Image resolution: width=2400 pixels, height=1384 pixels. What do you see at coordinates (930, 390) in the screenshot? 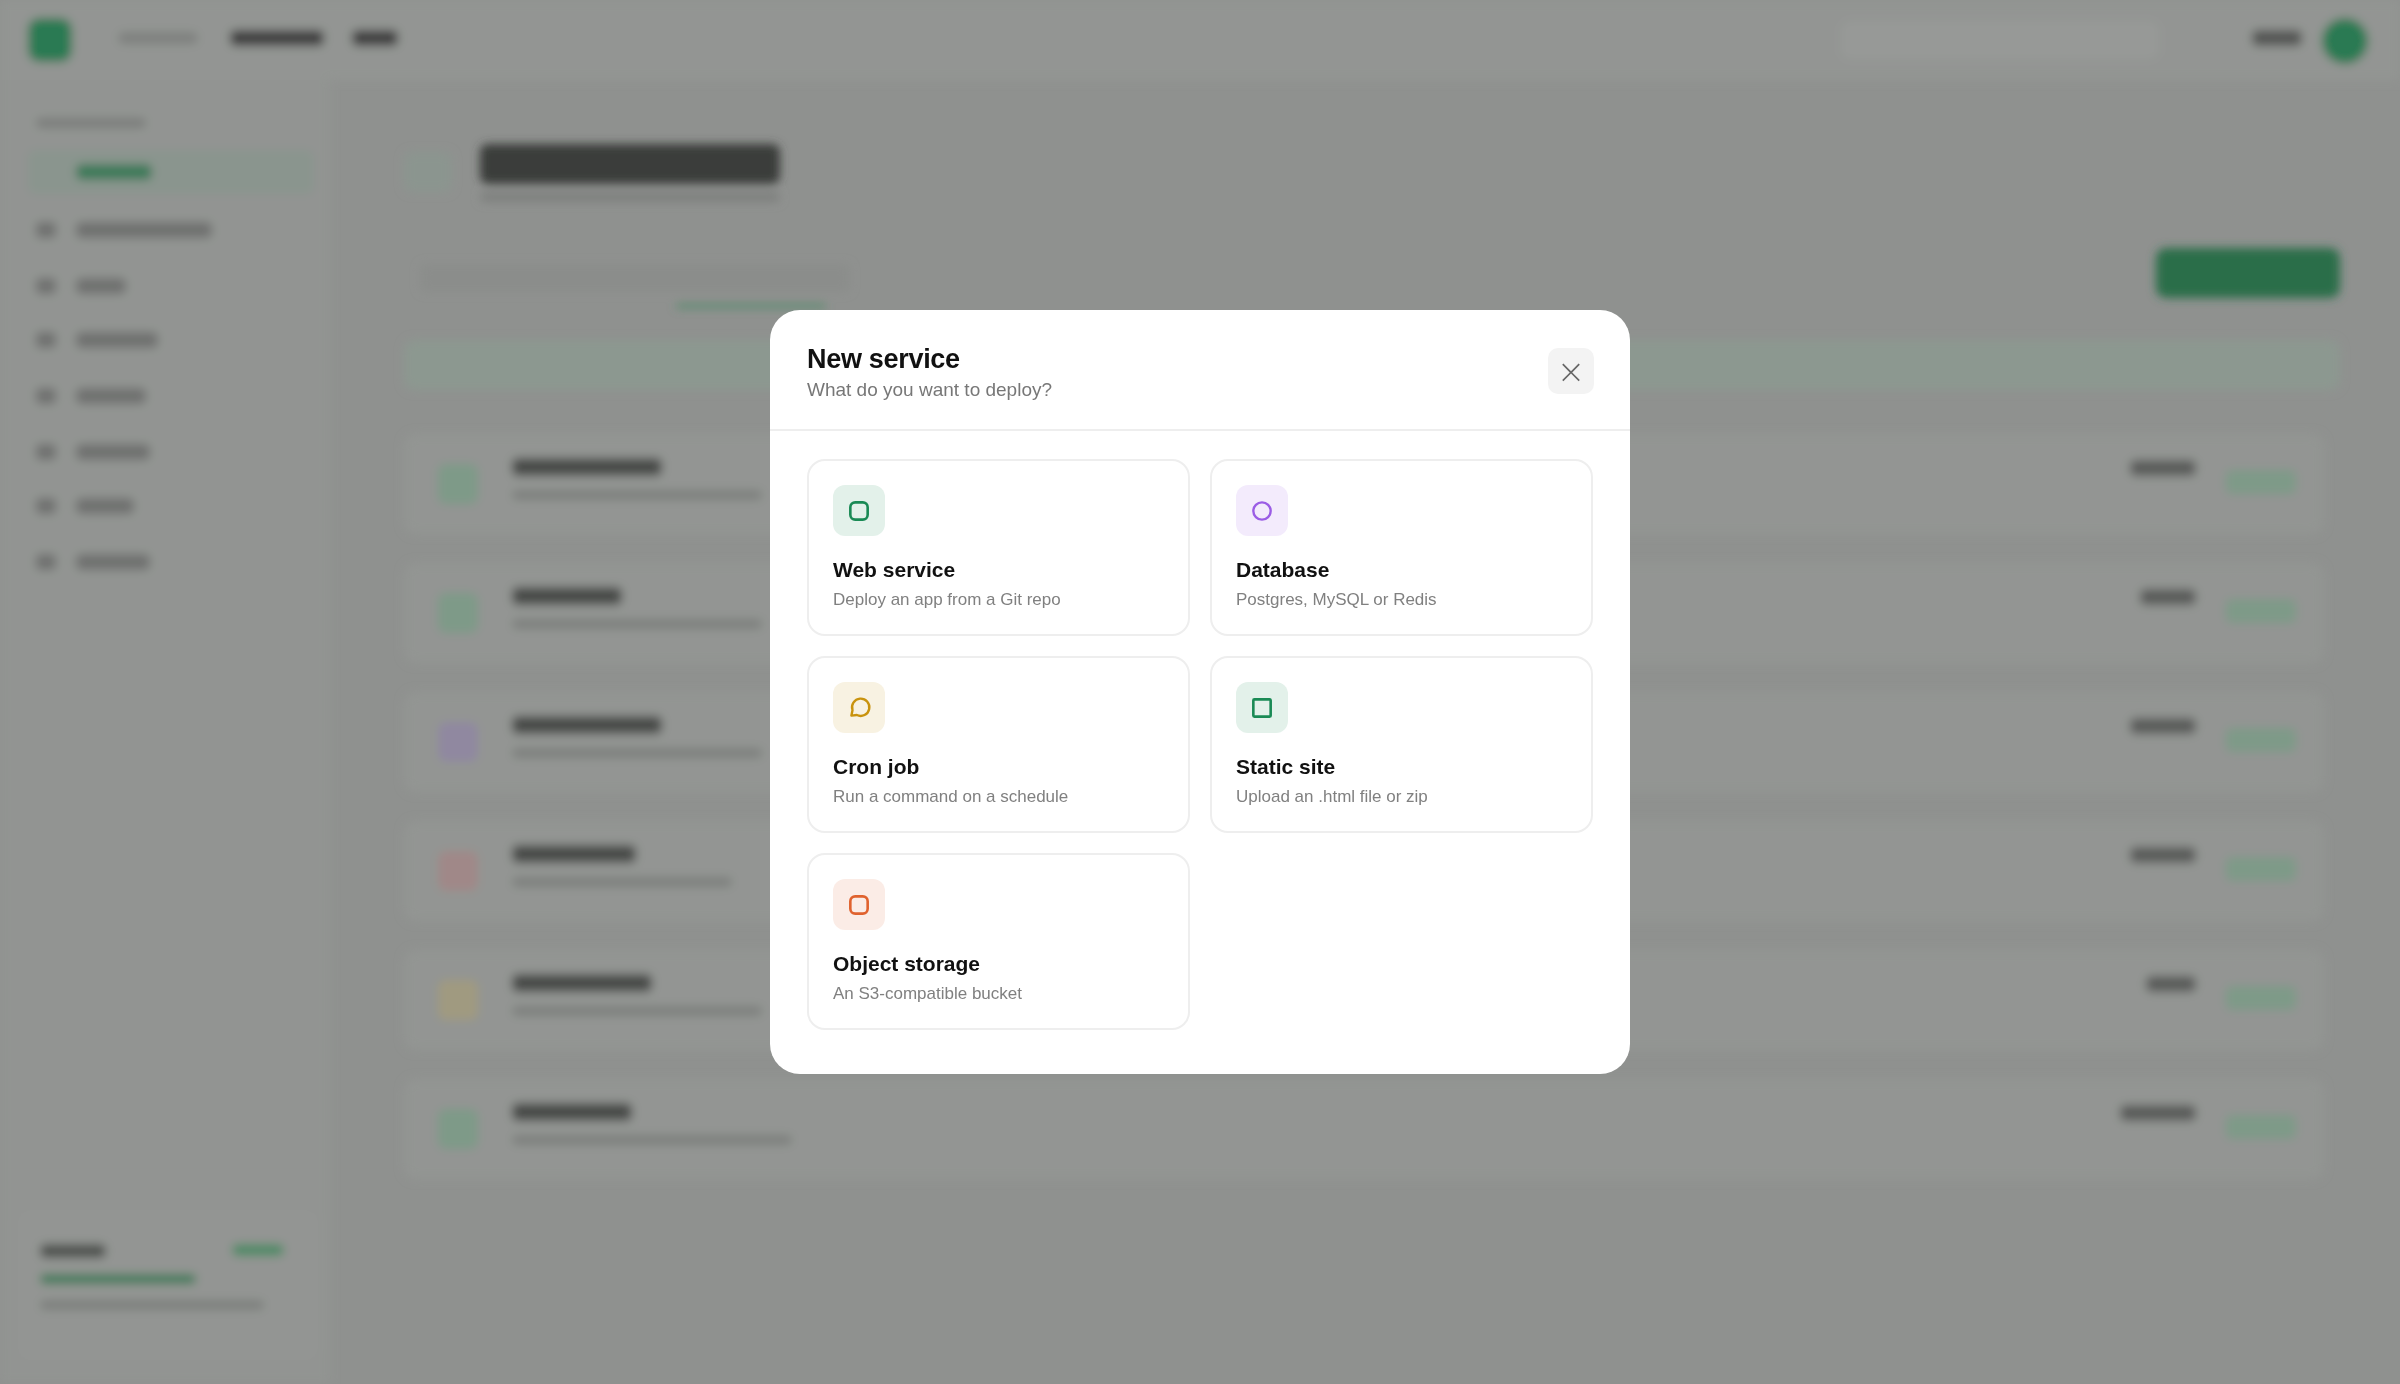
I see `dialog-subtitle: What do you want to deploy?` at bounding box center [930, 390].